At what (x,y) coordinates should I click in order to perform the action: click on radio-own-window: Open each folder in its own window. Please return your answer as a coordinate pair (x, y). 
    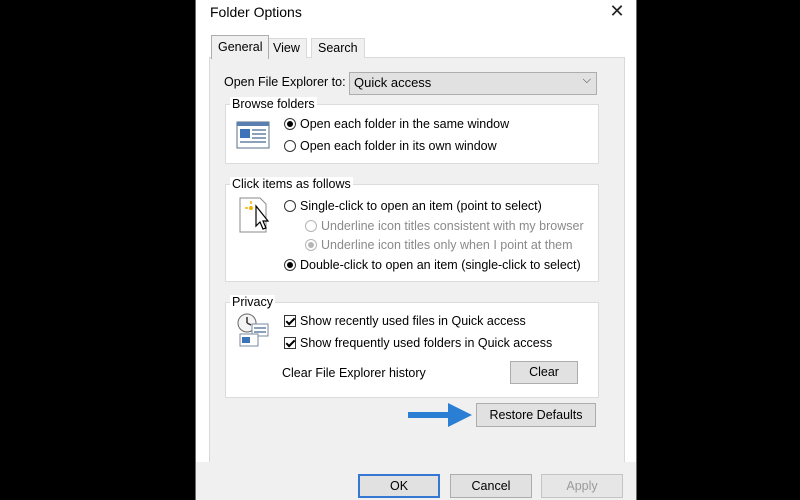
    Looking at the image, I should click on (390, 146).